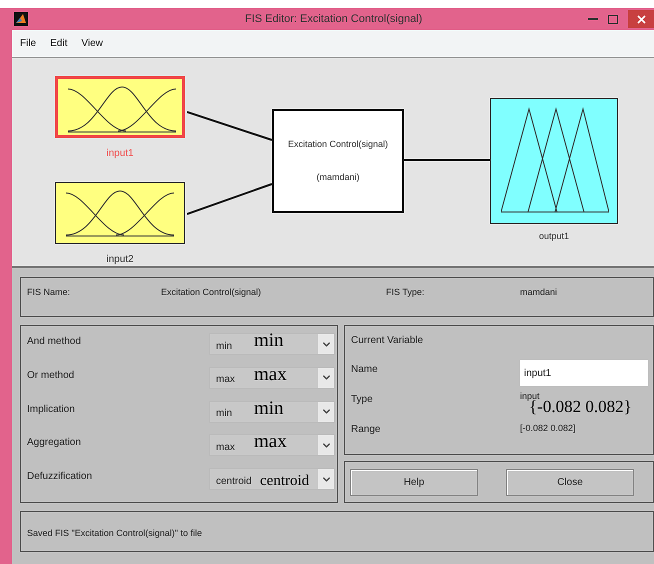  What do you see at coordinates (54, 443) in the screenshot?
I see `method-label: Aggregation` at bounding box center [54, 443].